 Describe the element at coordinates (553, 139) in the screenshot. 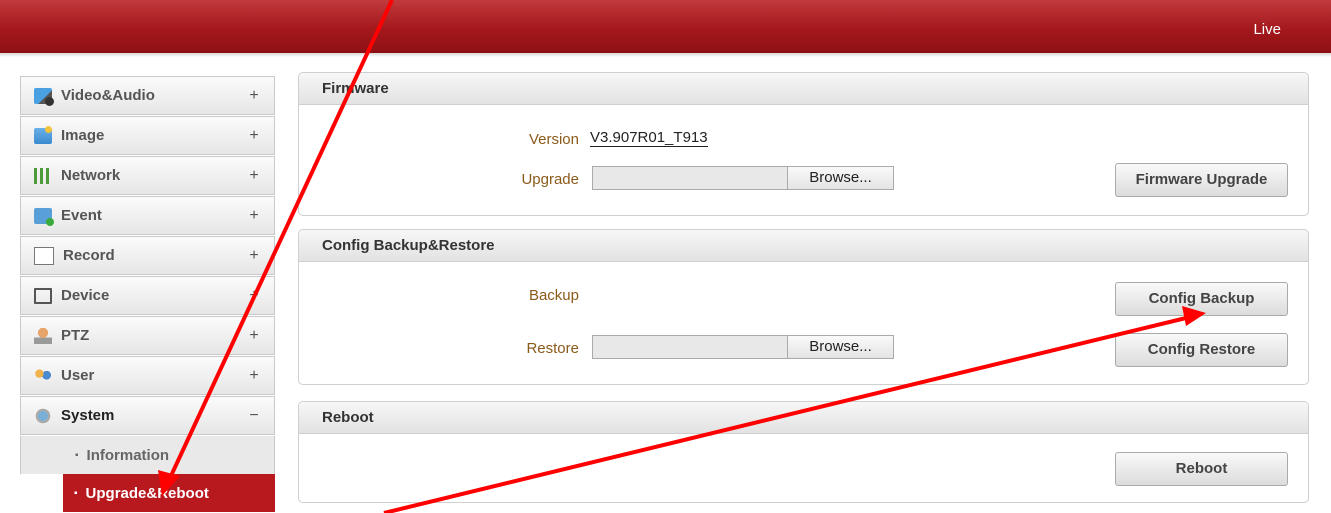

I see `version-label: Version` at that location.